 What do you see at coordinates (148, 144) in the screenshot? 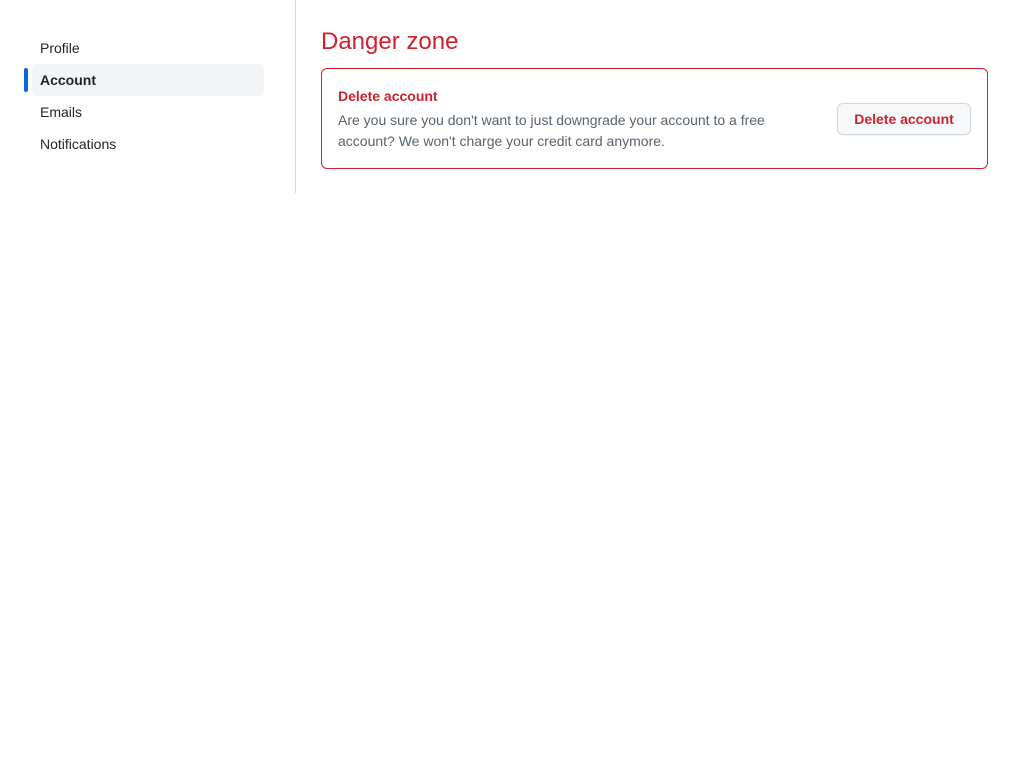
I see `sidebar-item-label: Notifications` at bounding box center [148, 144].